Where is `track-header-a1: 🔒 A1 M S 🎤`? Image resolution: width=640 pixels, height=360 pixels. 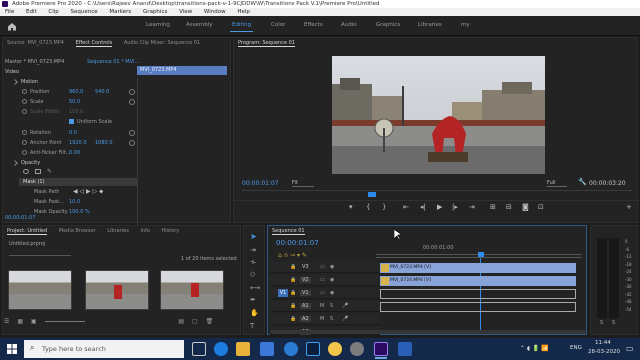
track-header-a1: 🔒 A1 M S 🎤 is located at coordinates (325, 306).